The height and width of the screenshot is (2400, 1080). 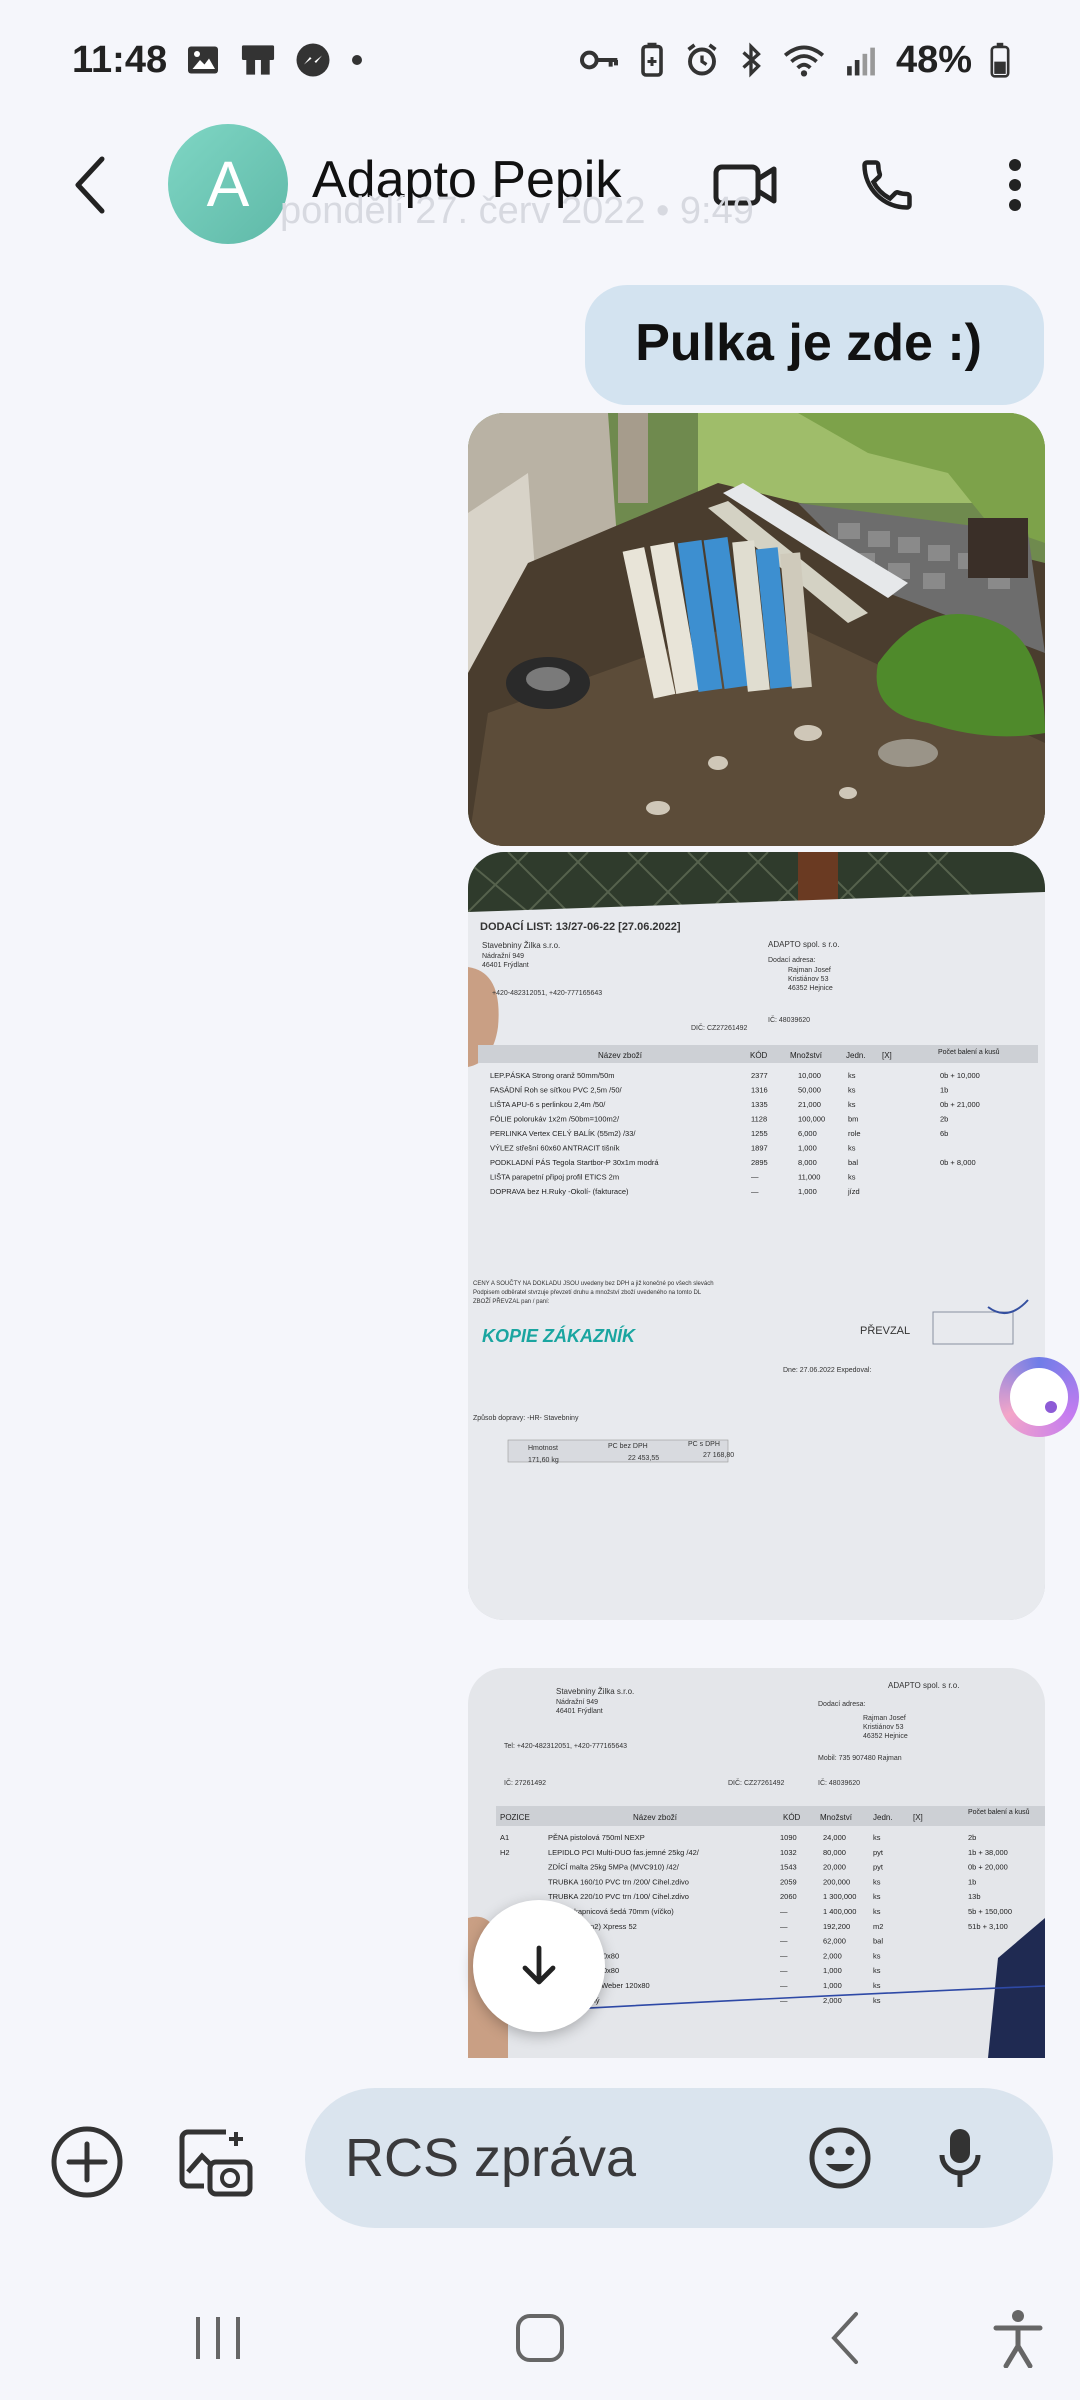 I want to click on bluetooth-icon, so click(x=751, y=60).